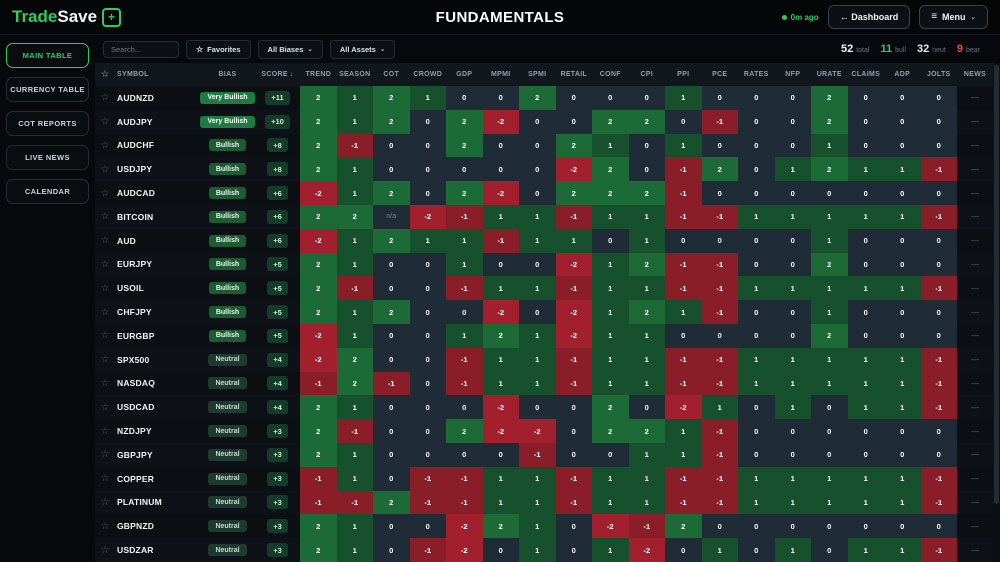  I want to click on column-header-season: SEASON, so click(355, 74).